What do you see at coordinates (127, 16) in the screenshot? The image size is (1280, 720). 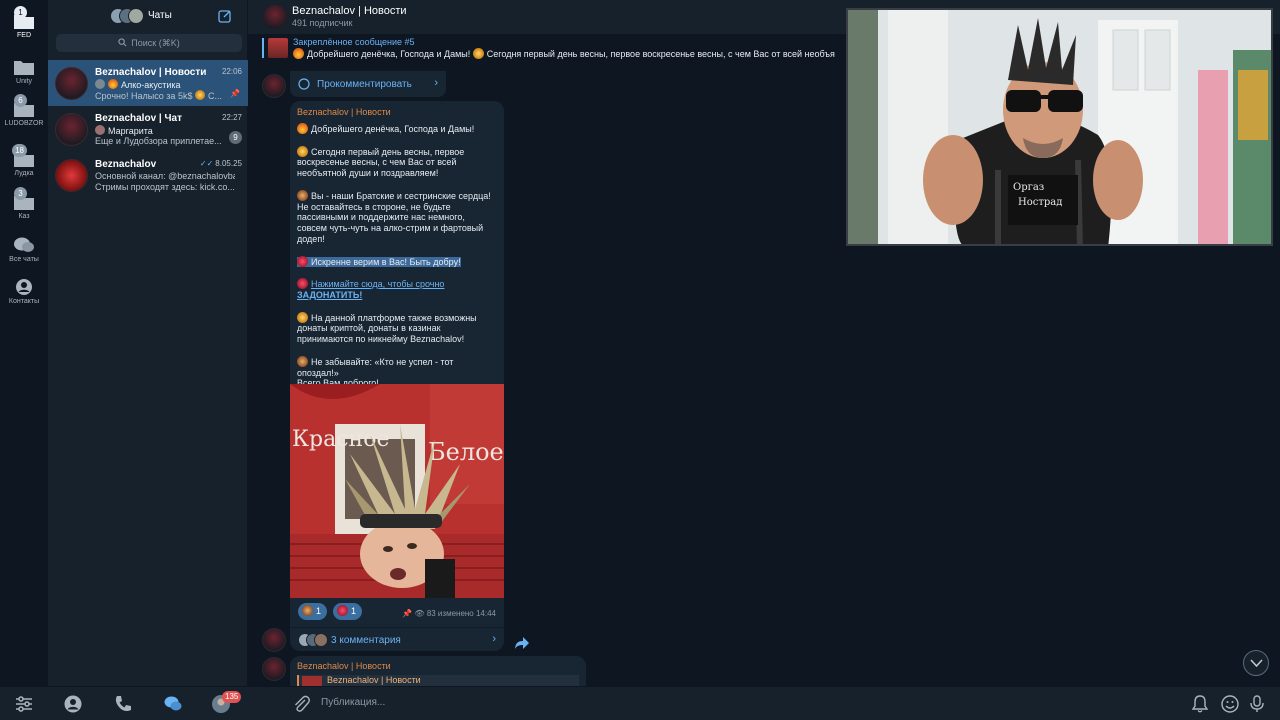 I see `stories-avatars` at bounding box center [127, 16].